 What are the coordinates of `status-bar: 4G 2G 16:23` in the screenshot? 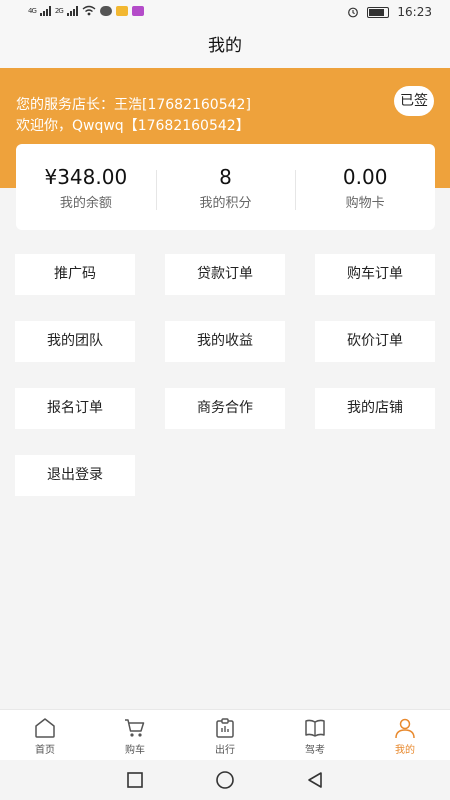 It's located at (225, 12).